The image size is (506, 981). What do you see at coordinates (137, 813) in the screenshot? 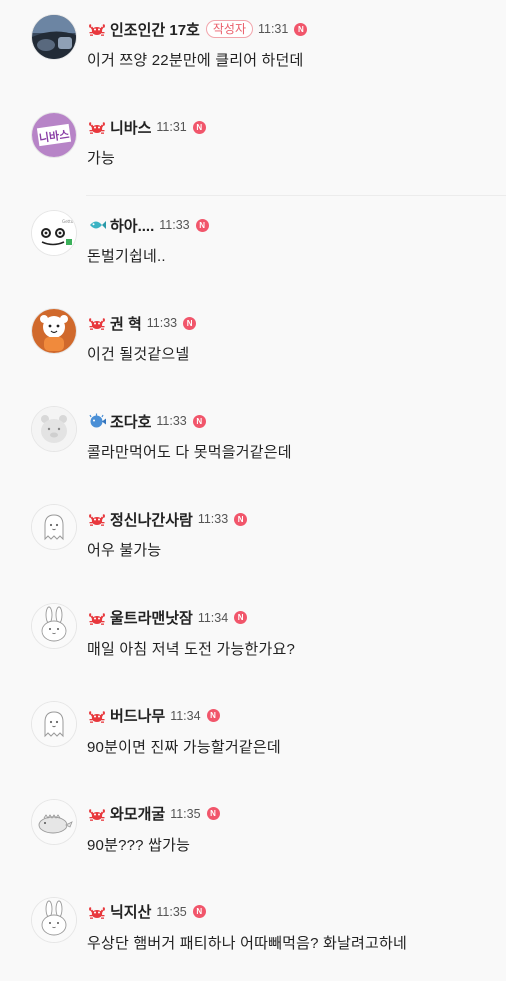
I see `nickname: 와모개굴` at bounding box center [137, 813].